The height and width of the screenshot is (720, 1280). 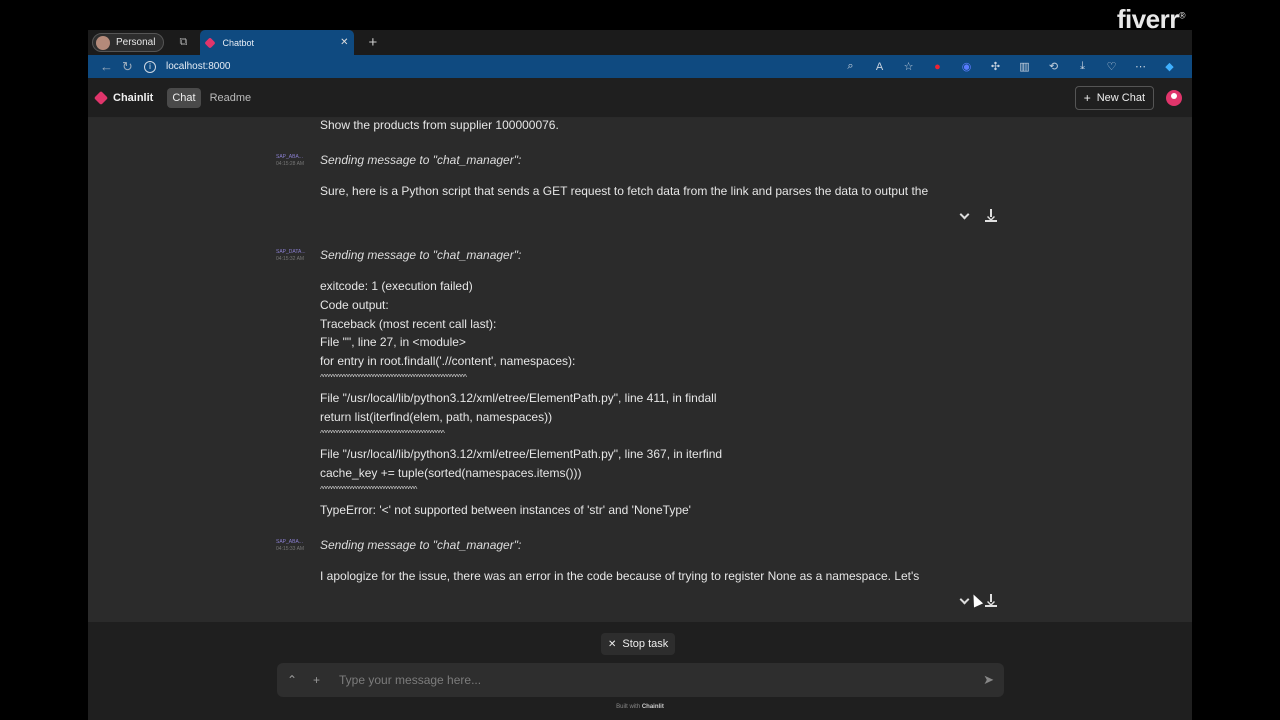 What do you see at coordinates (103, 42) in the screenshot?
I see `profile-avatar` at bounding box center [103, 42].